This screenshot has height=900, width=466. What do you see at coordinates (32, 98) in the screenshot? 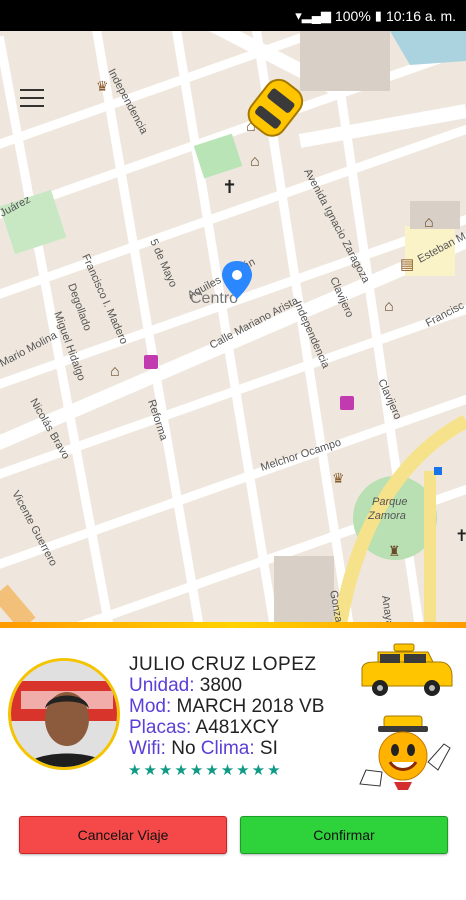
I see `menu-icon` at bounding box center [32, 98].